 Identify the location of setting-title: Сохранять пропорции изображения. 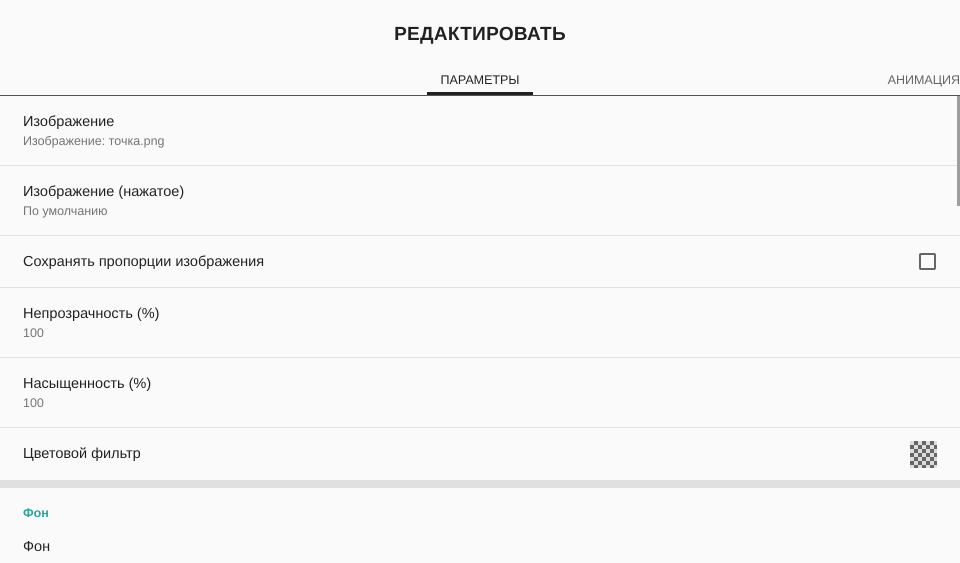
(144, 262).